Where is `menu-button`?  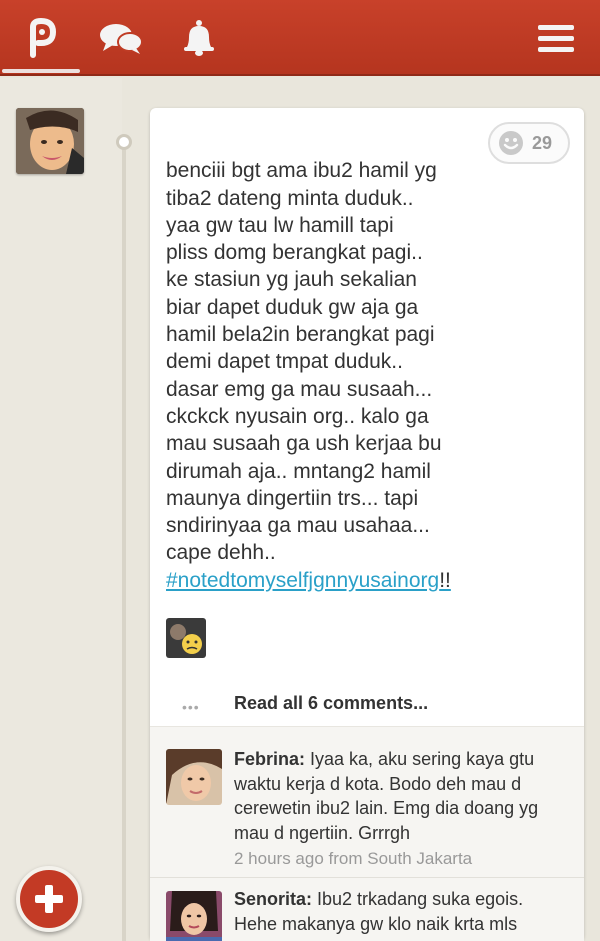 menu-button is located at coordinates (556, 38).